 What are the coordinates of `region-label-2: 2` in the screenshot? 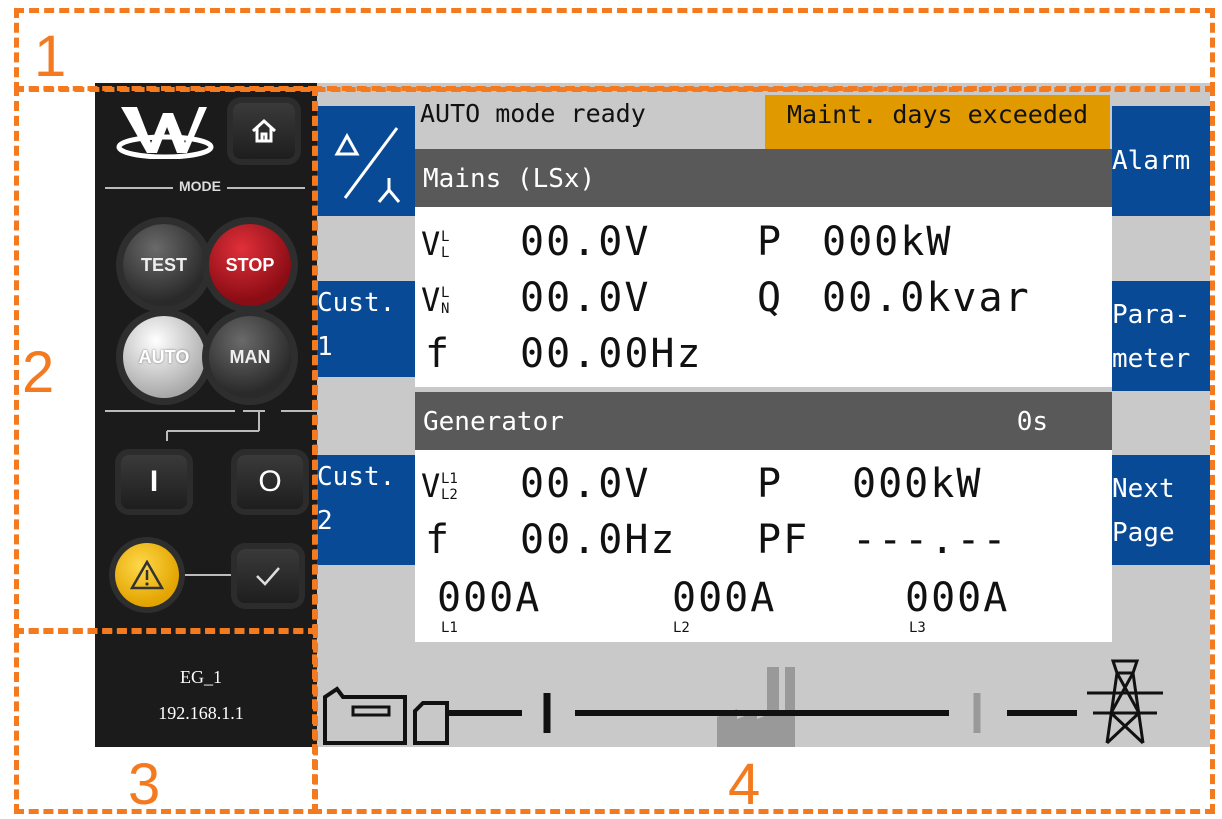 It's located at (38, 372).